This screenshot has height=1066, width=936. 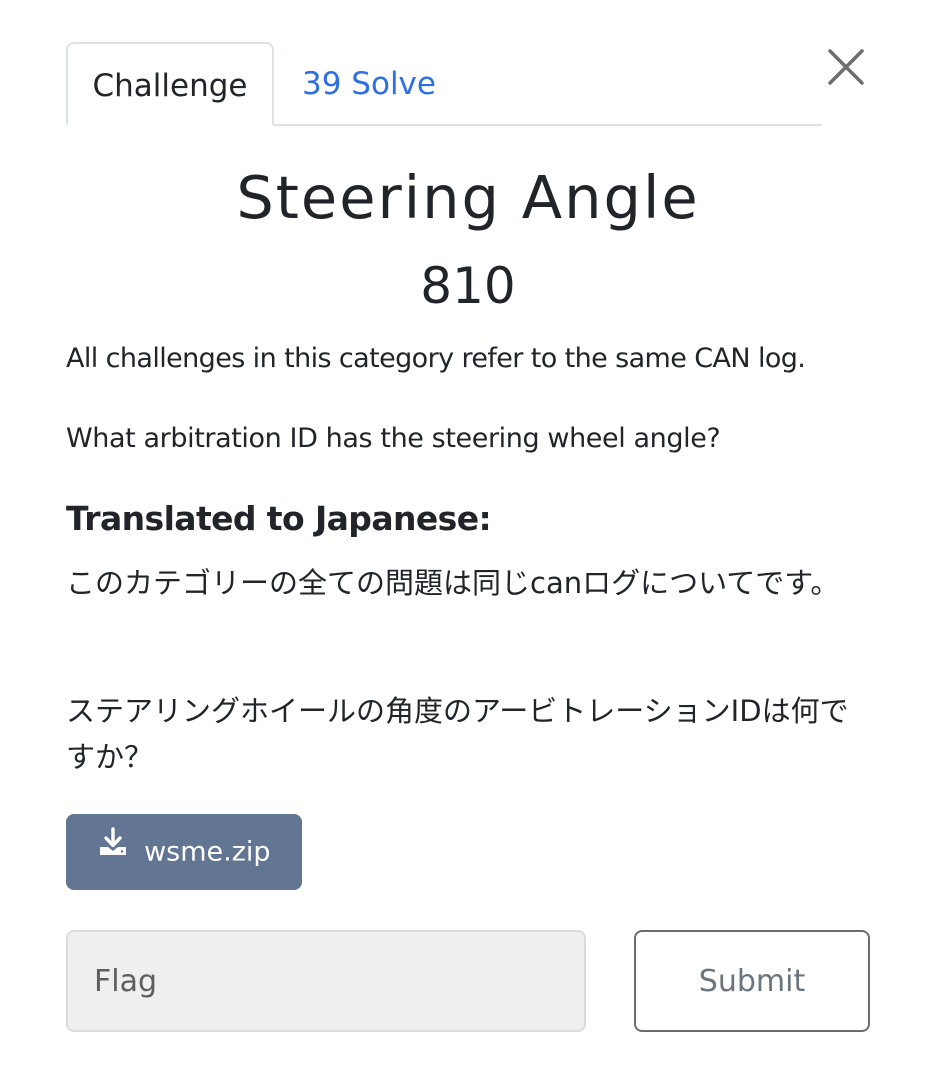 I want to click on tab-challenge: Challenge, so click(x=170, y=84).